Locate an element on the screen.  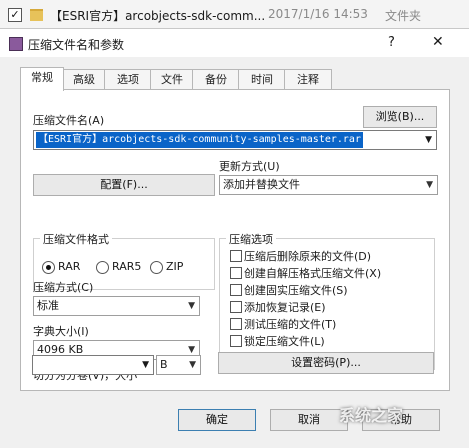
radio-rar is located at coordinates (48, 267).